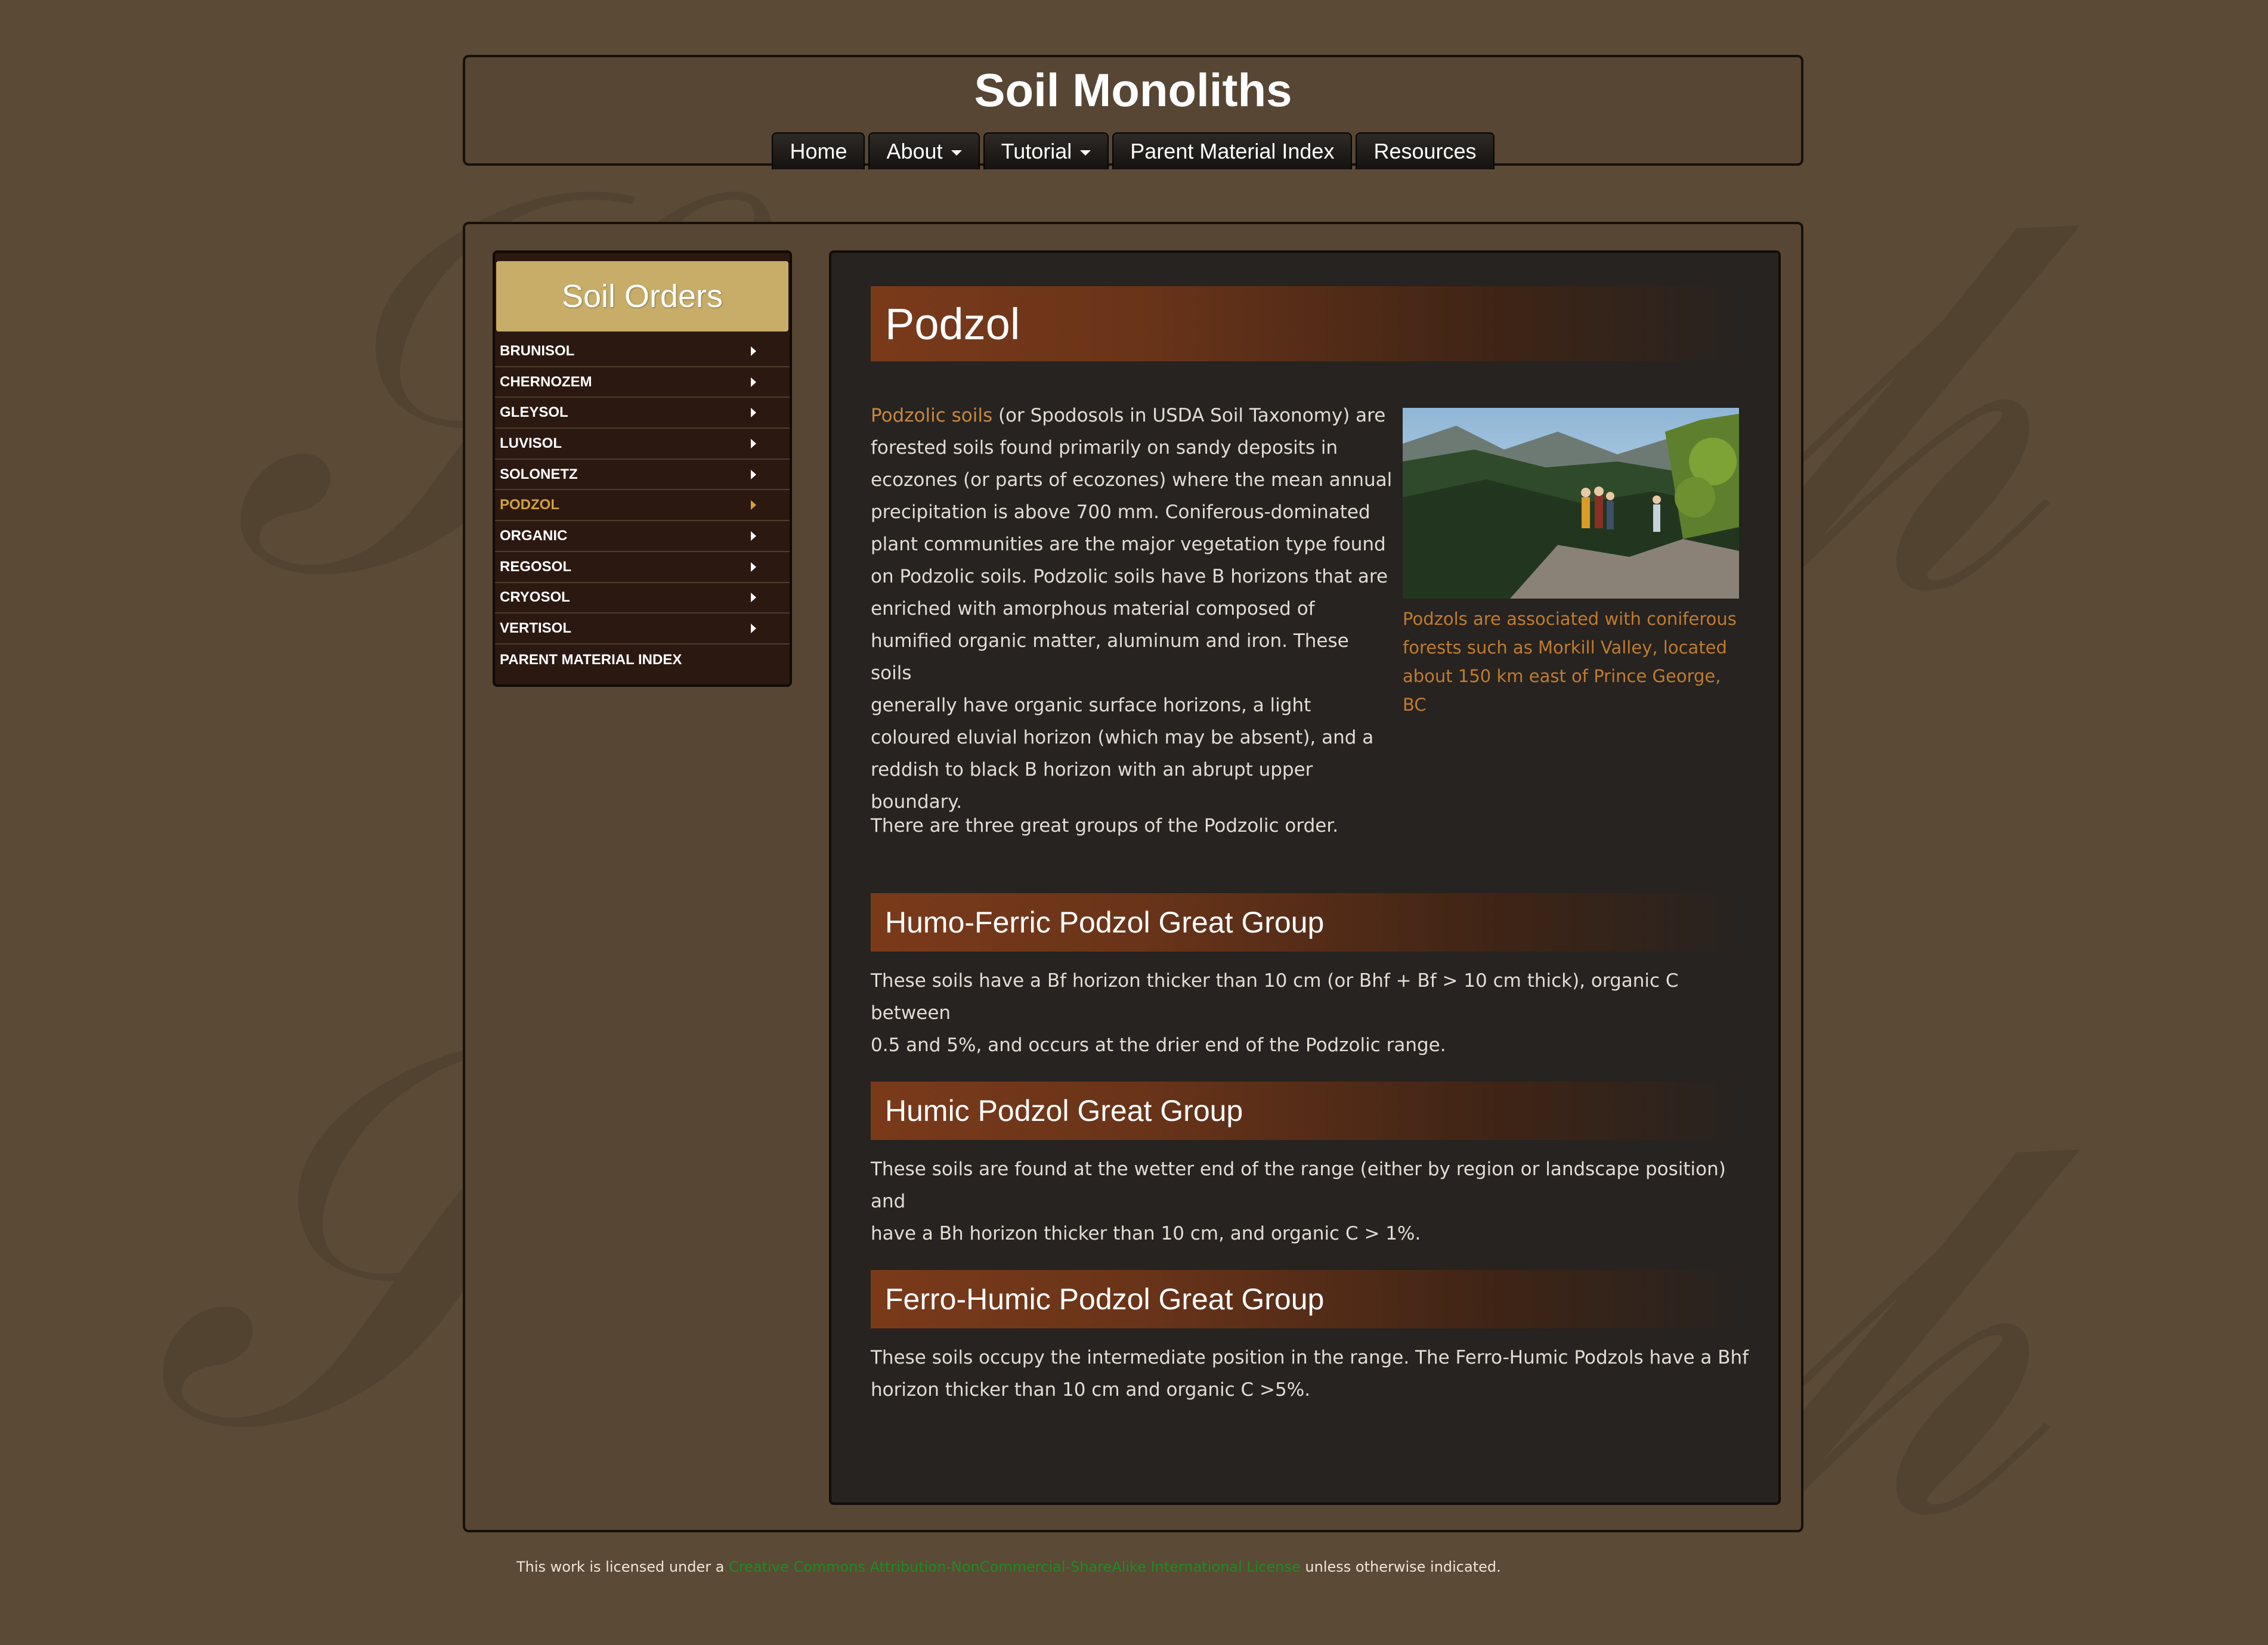  I want to click on sidebar-item-brunisol: BRUNISOL, so click(642, 351).